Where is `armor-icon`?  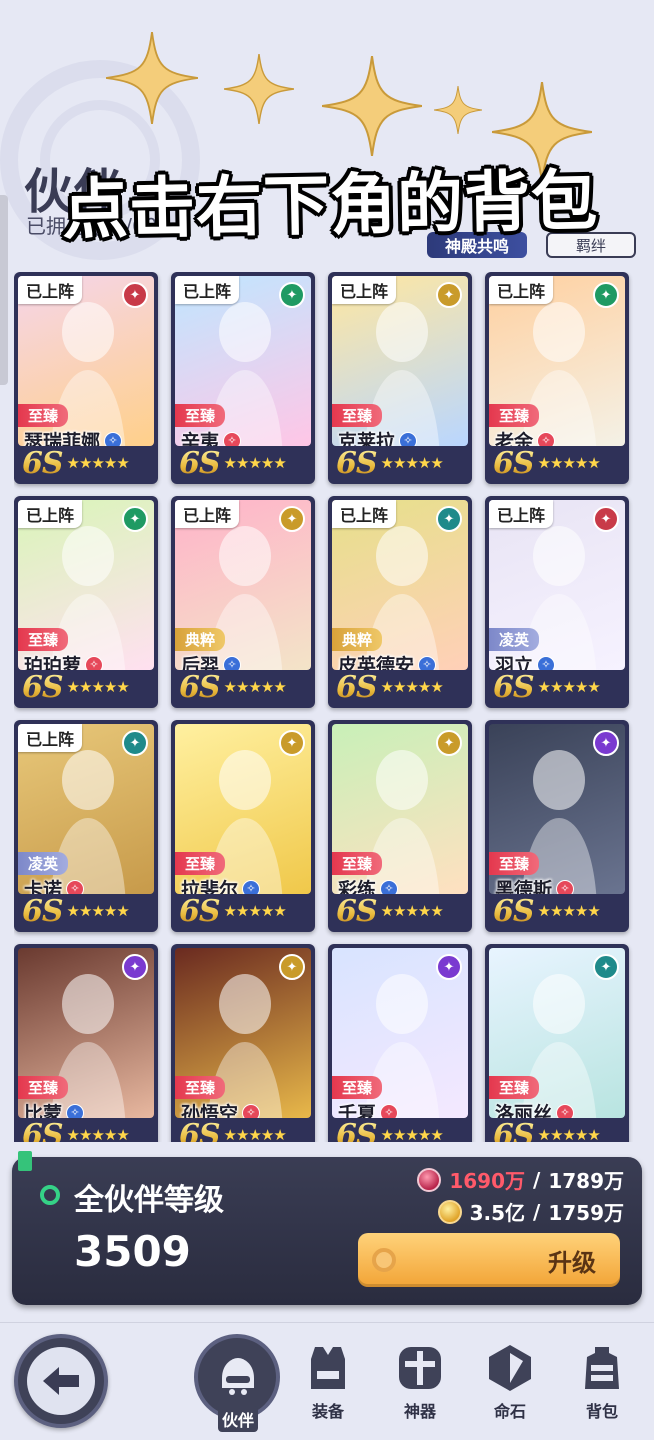
armor-icon is located at coordinates (328, 1368).